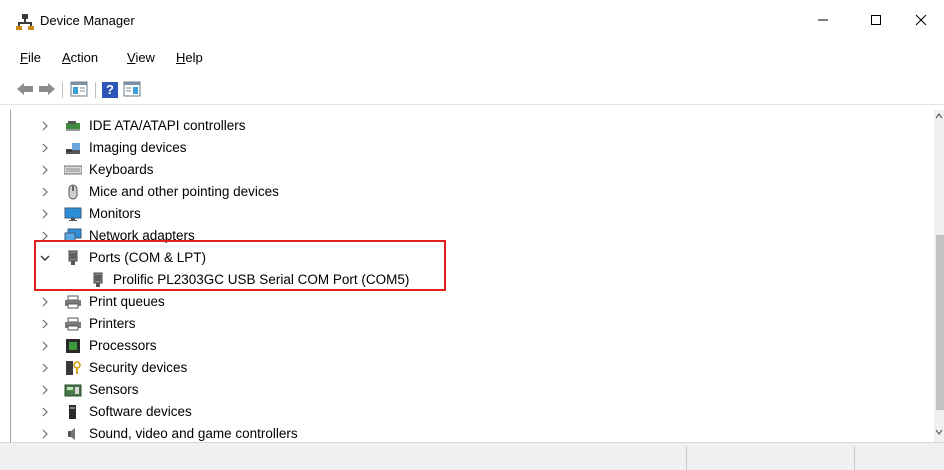 The width and height of the screenshot is (944, 470). I want to click on menu-file-label: ile, so click(34, 57).